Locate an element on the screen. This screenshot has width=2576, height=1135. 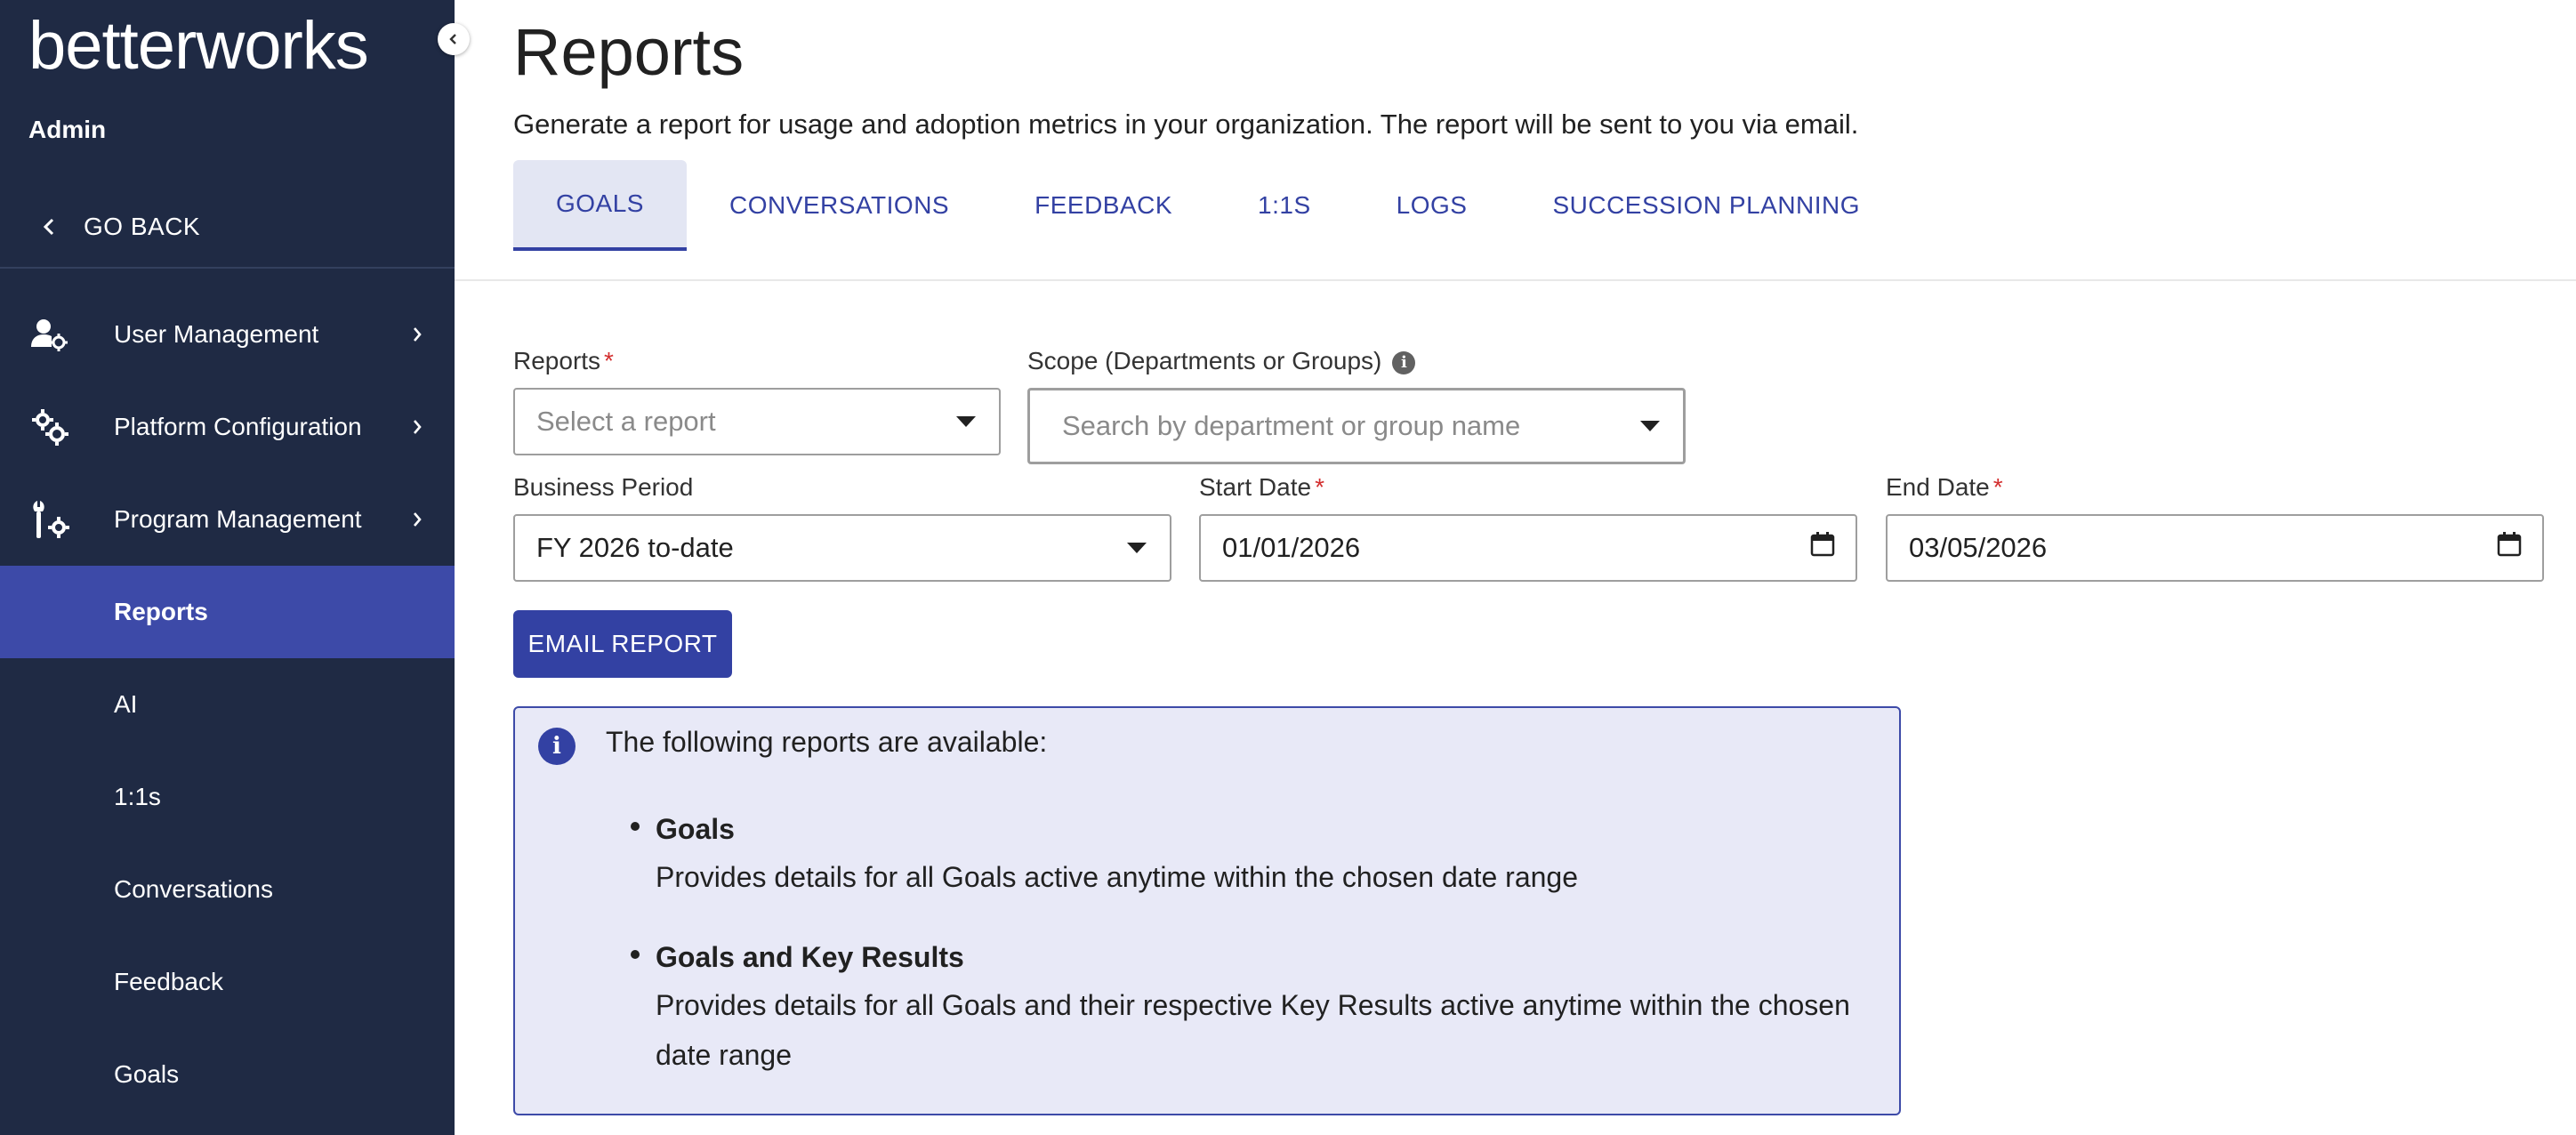
sidebar-item-label: 1:1s is located at coordinates (137, 796).